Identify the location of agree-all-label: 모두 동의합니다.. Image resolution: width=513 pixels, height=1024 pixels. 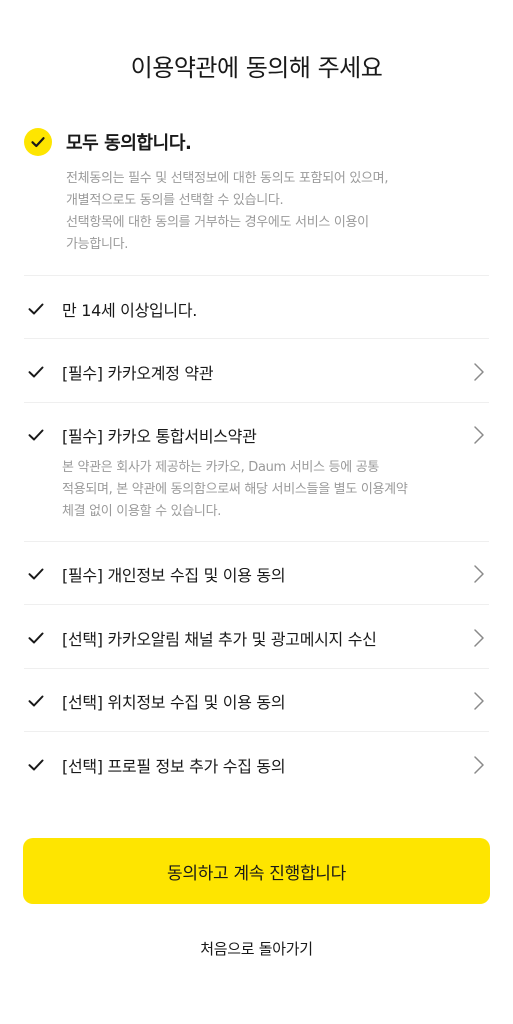
(129, 143).